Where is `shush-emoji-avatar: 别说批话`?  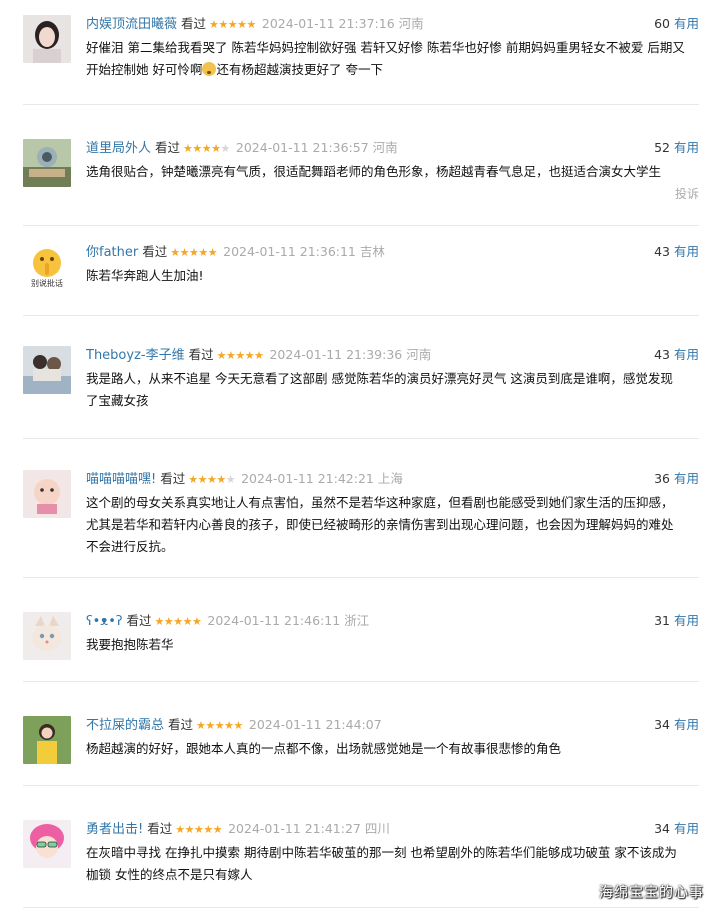
shush-emoji-avatar: 别说批话 is located at coordinates (47, 267).